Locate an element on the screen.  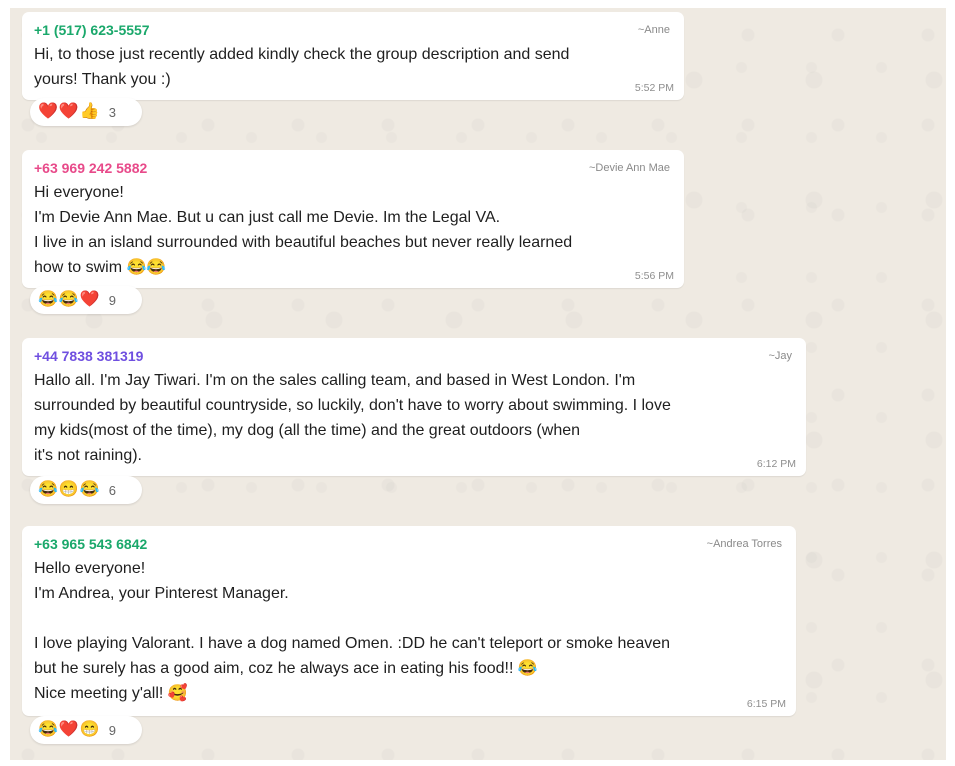
sender-name: ~Jay is located at coordinates (780, 356).